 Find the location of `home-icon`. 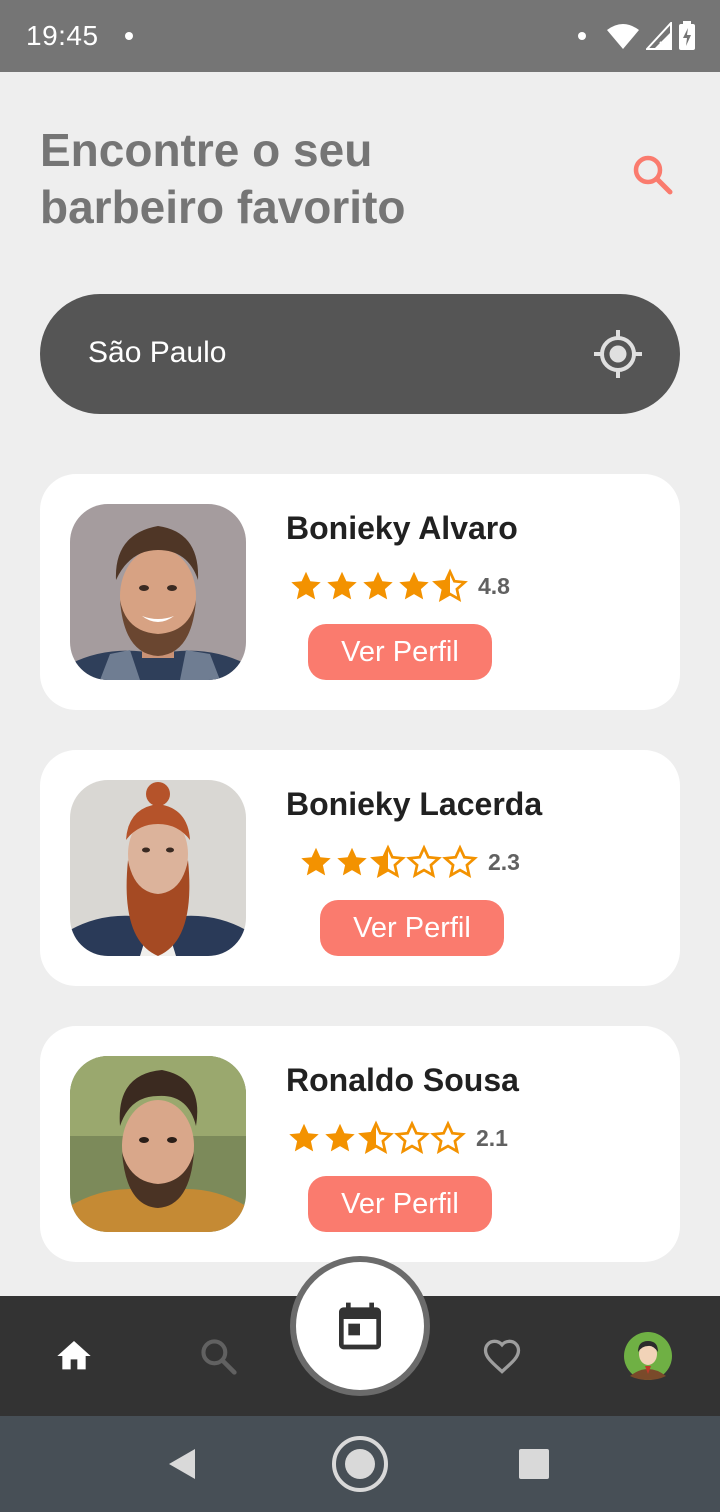

home-icon is located at coordinates (74, 1355).